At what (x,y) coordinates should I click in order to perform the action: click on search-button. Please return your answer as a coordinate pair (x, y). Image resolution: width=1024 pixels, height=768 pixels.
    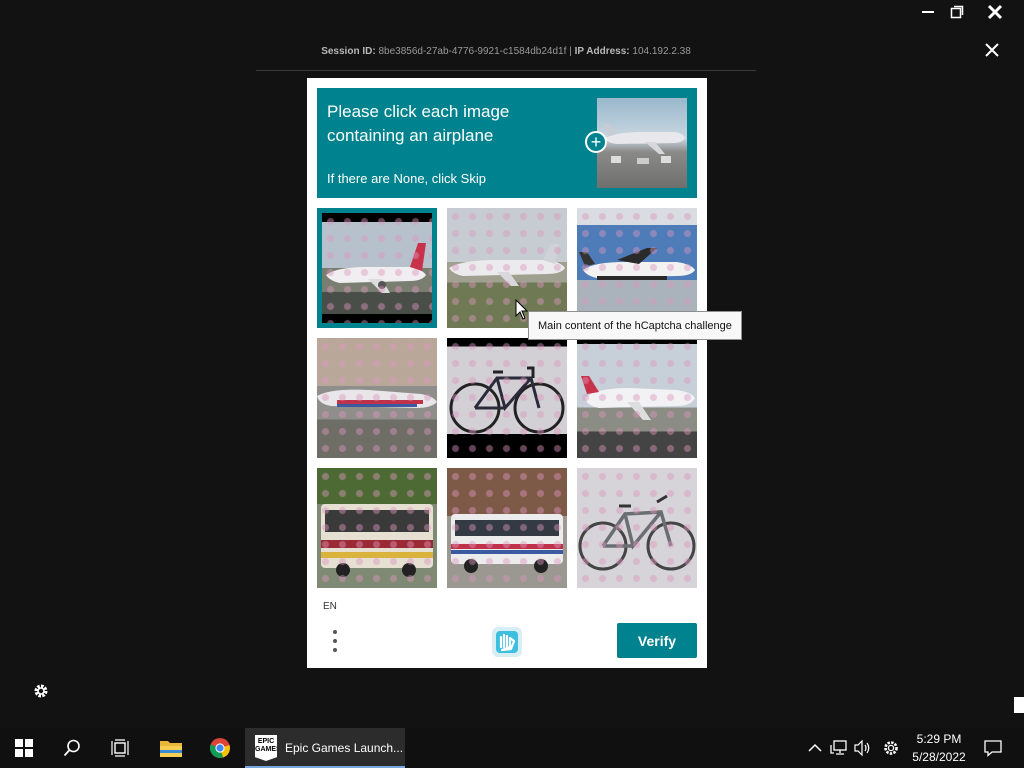
    Looking at the image, I should click on (72, 748).